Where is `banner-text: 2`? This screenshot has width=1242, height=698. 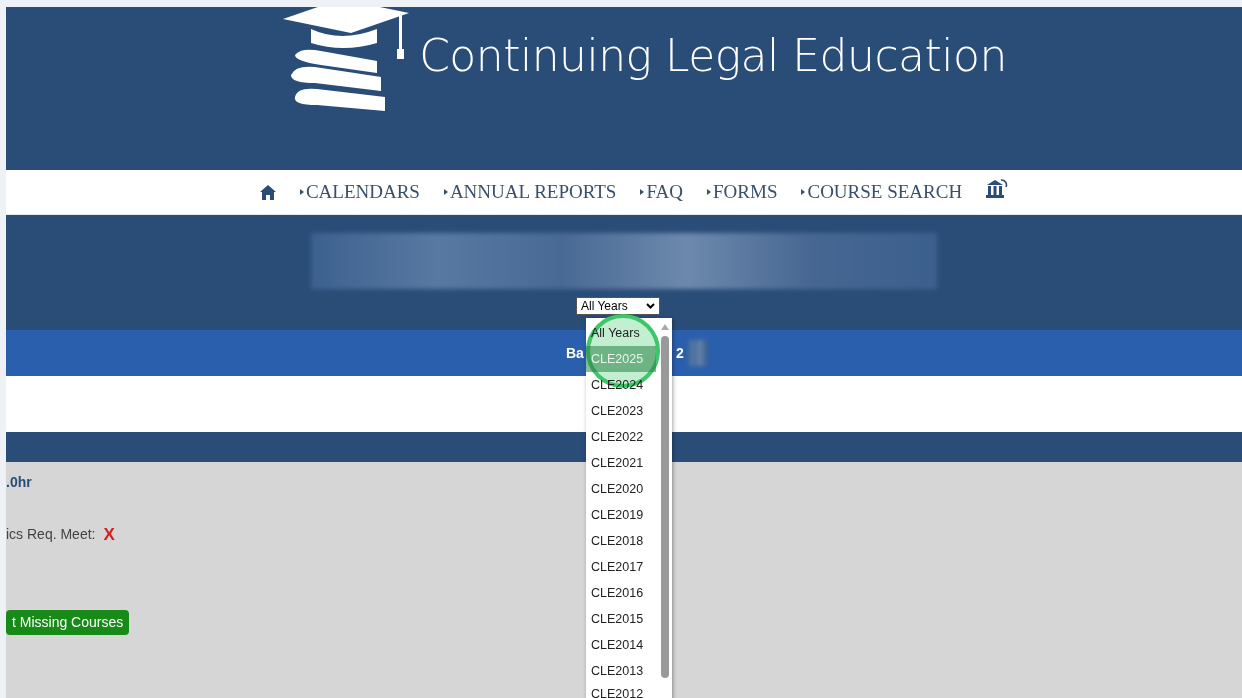
banner-text: 2 is located at coordinates (679, 353).